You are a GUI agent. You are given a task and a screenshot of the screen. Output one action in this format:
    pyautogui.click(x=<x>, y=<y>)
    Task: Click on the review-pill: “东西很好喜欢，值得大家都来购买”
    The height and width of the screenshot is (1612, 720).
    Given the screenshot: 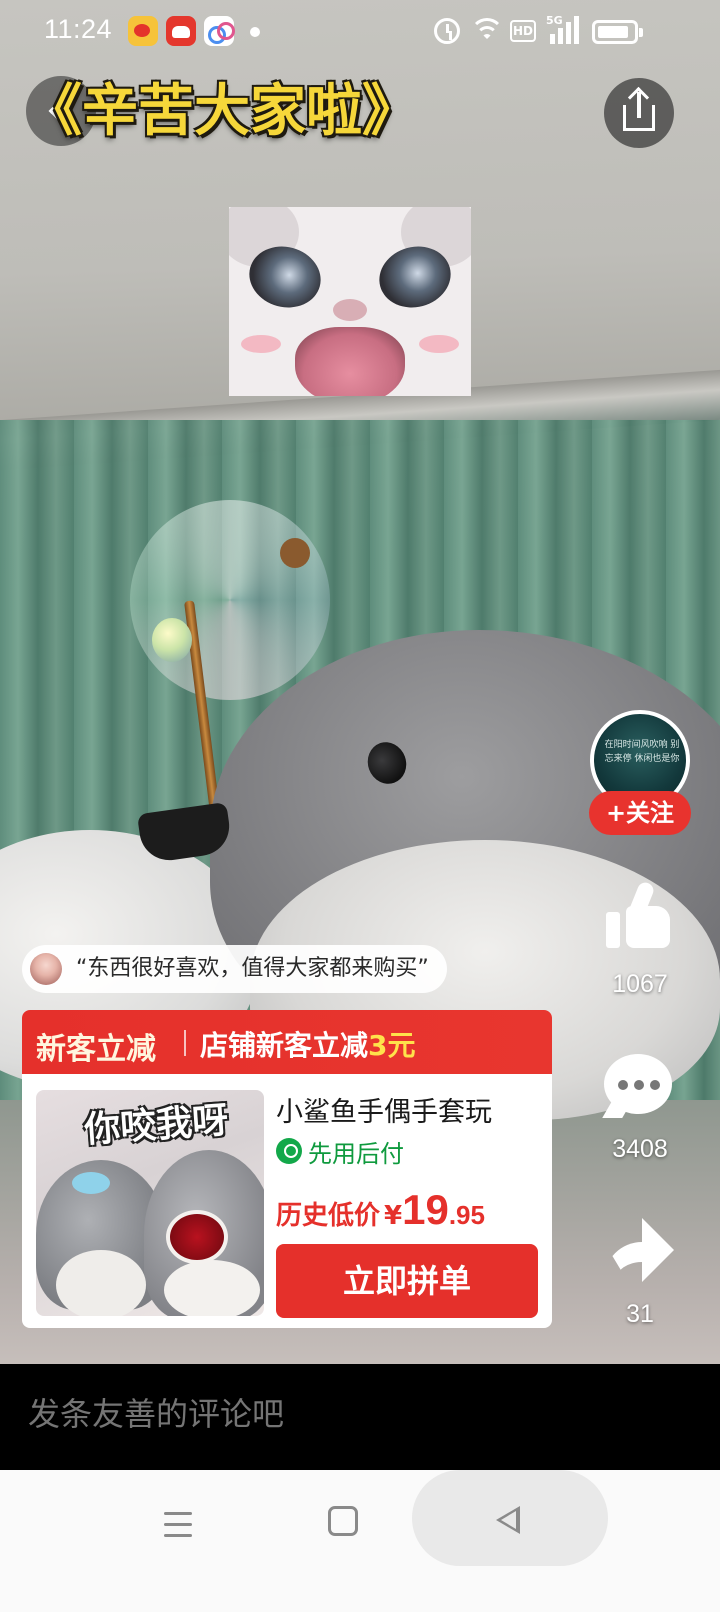 What is the action you would take?
    pyautogui.click(x=234, y=969)
    